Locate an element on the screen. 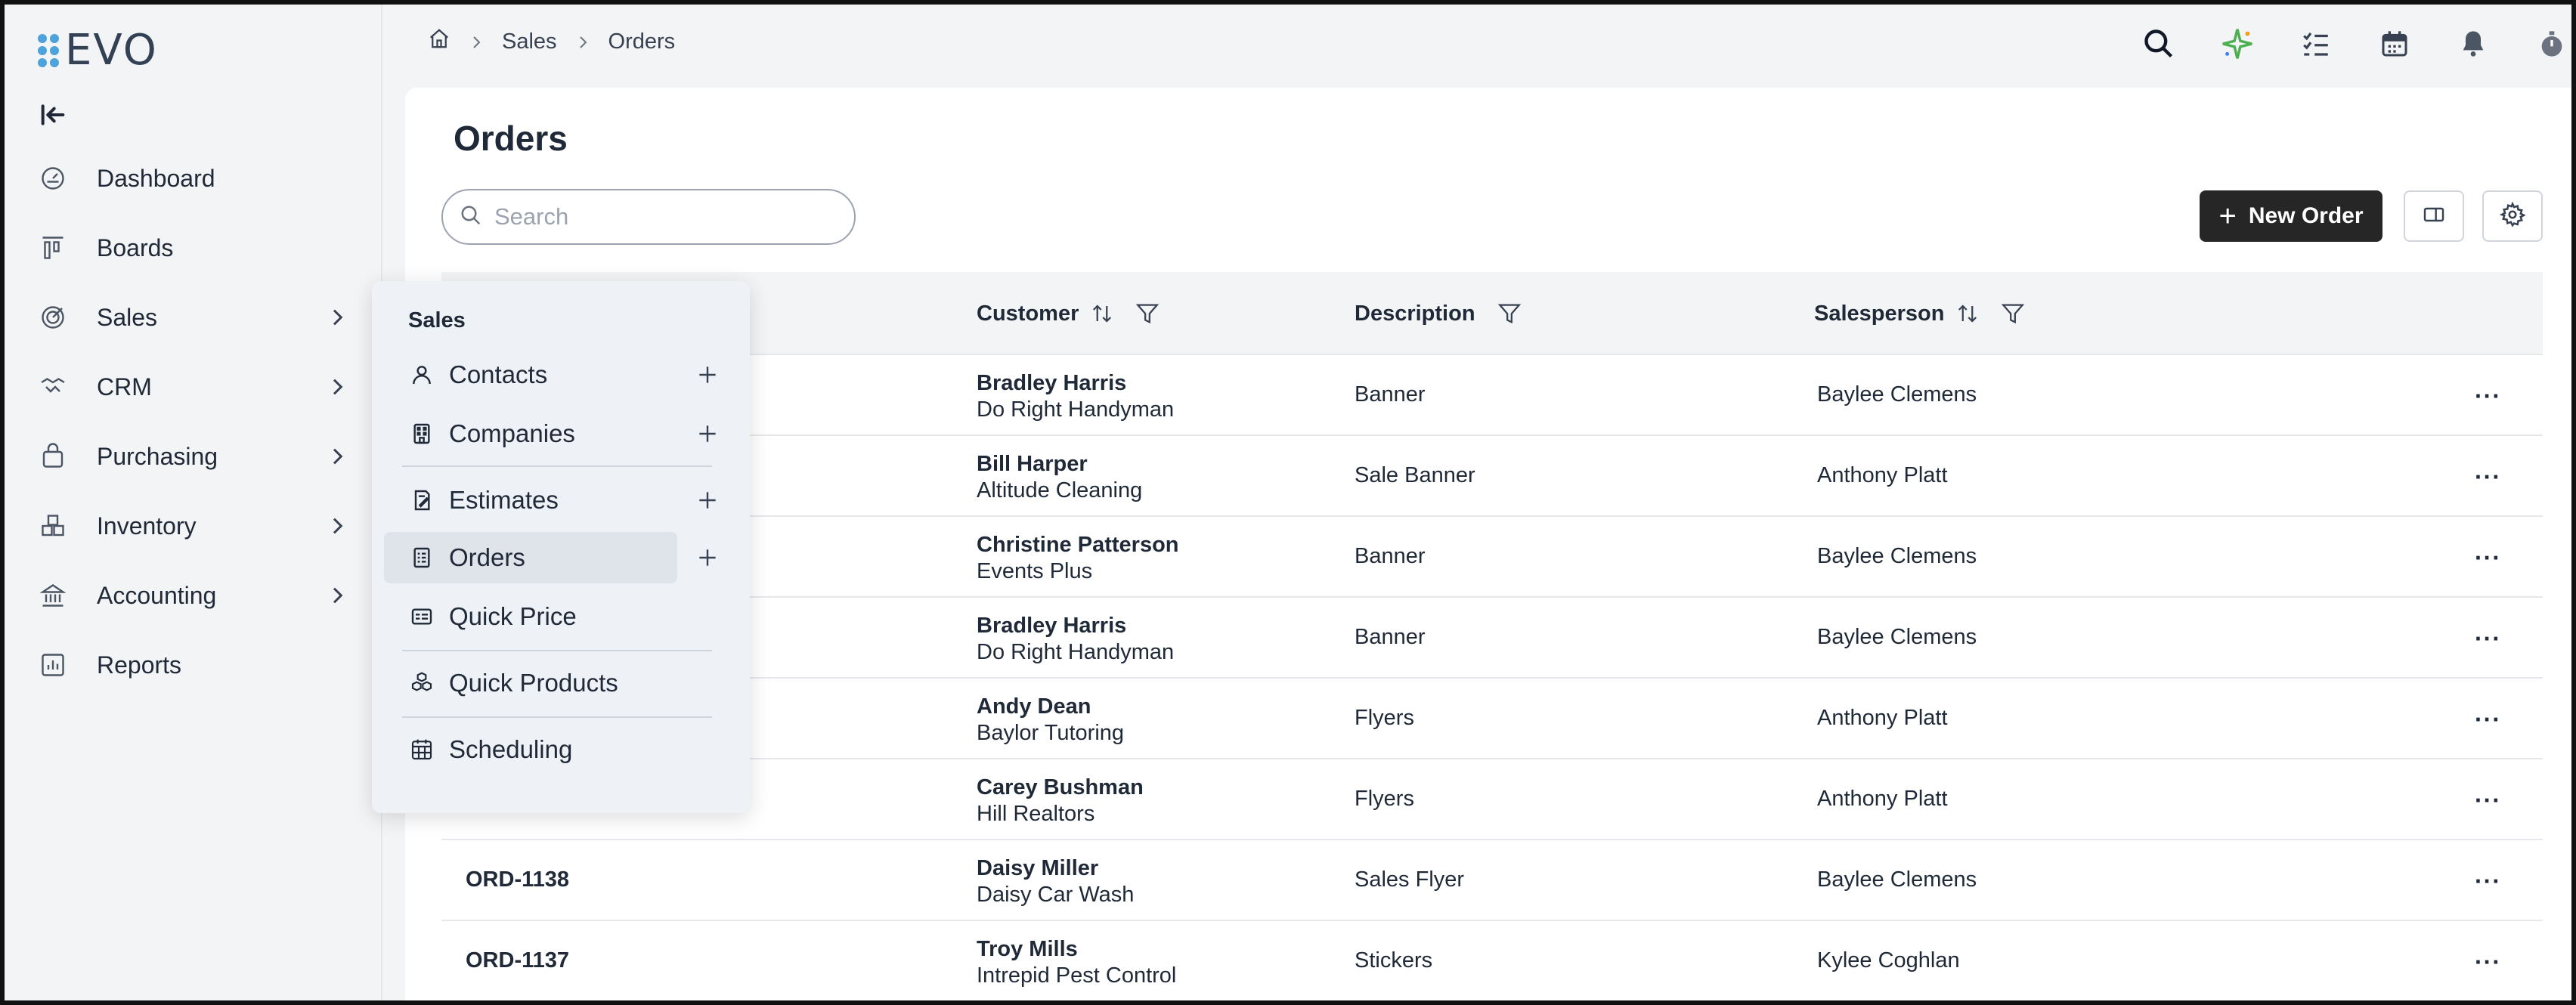  bell-icon is located at coordinates (2473, 43).